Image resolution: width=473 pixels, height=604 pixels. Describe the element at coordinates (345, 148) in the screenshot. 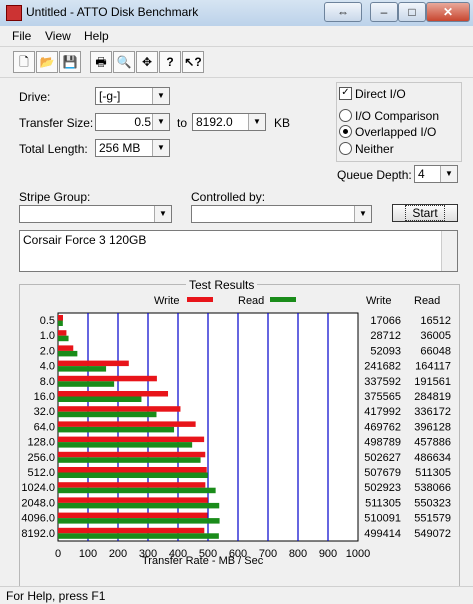

I see `neither-radio` at that location.